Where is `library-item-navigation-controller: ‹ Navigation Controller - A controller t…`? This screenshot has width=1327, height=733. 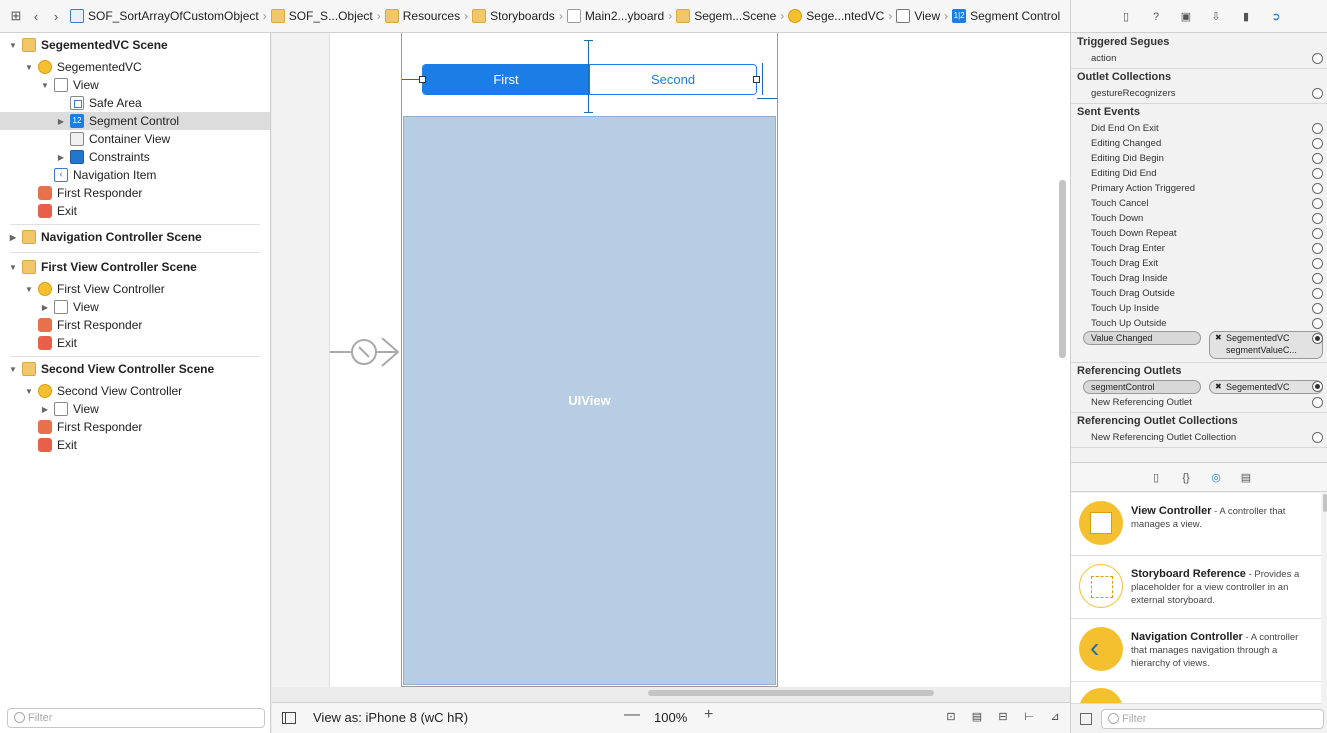
library-item-navigation-controller: ‹ Navigation Controller - A controller t… is located at coordinates (1196, 650).